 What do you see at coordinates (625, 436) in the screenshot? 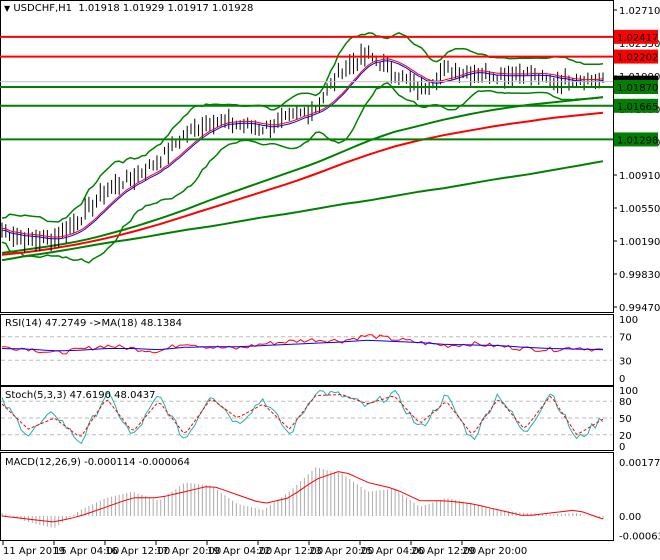
I see `stoch-tick-label: 20` at bounding box center [625, 436].